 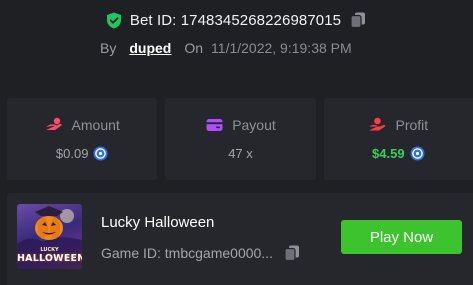 I want to click on play-now-button: Play Now, so click(x=401, y=237).